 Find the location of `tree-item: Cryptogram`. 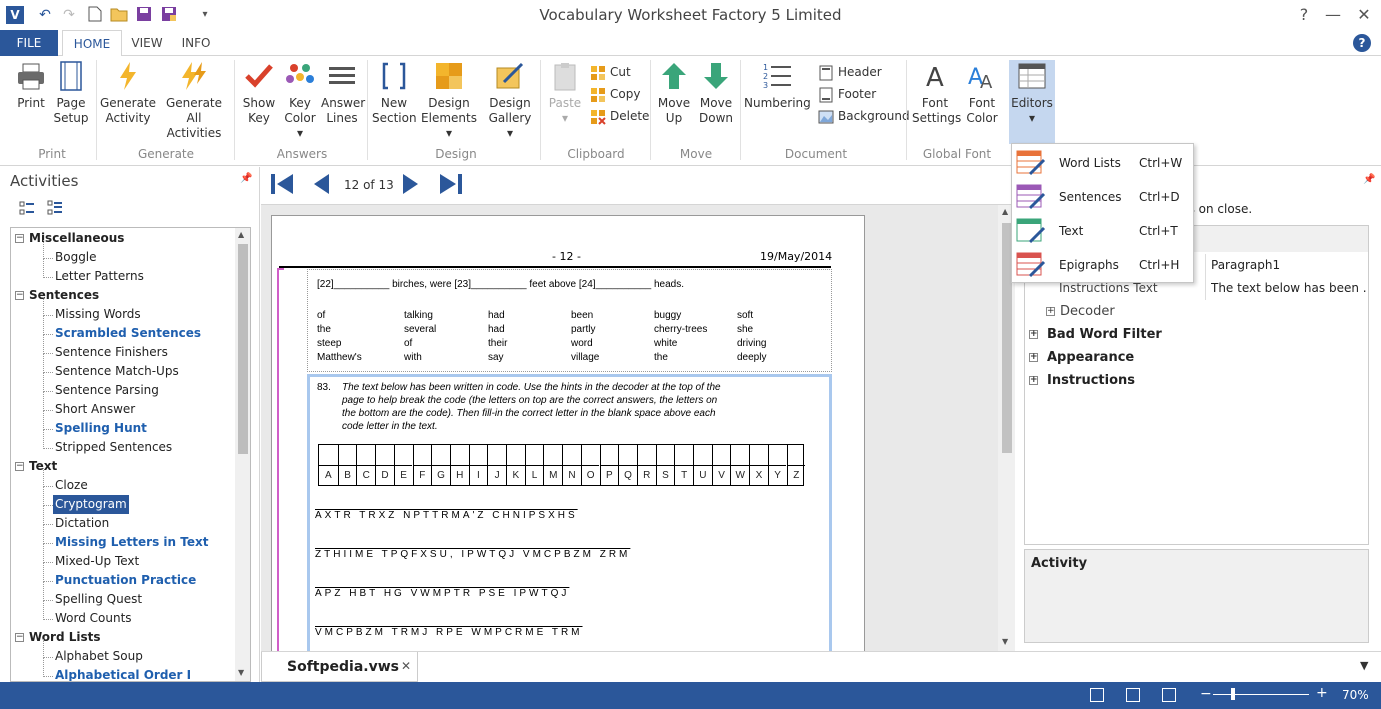

tree-item: Cryptogram is located at coordinates (91, 504).